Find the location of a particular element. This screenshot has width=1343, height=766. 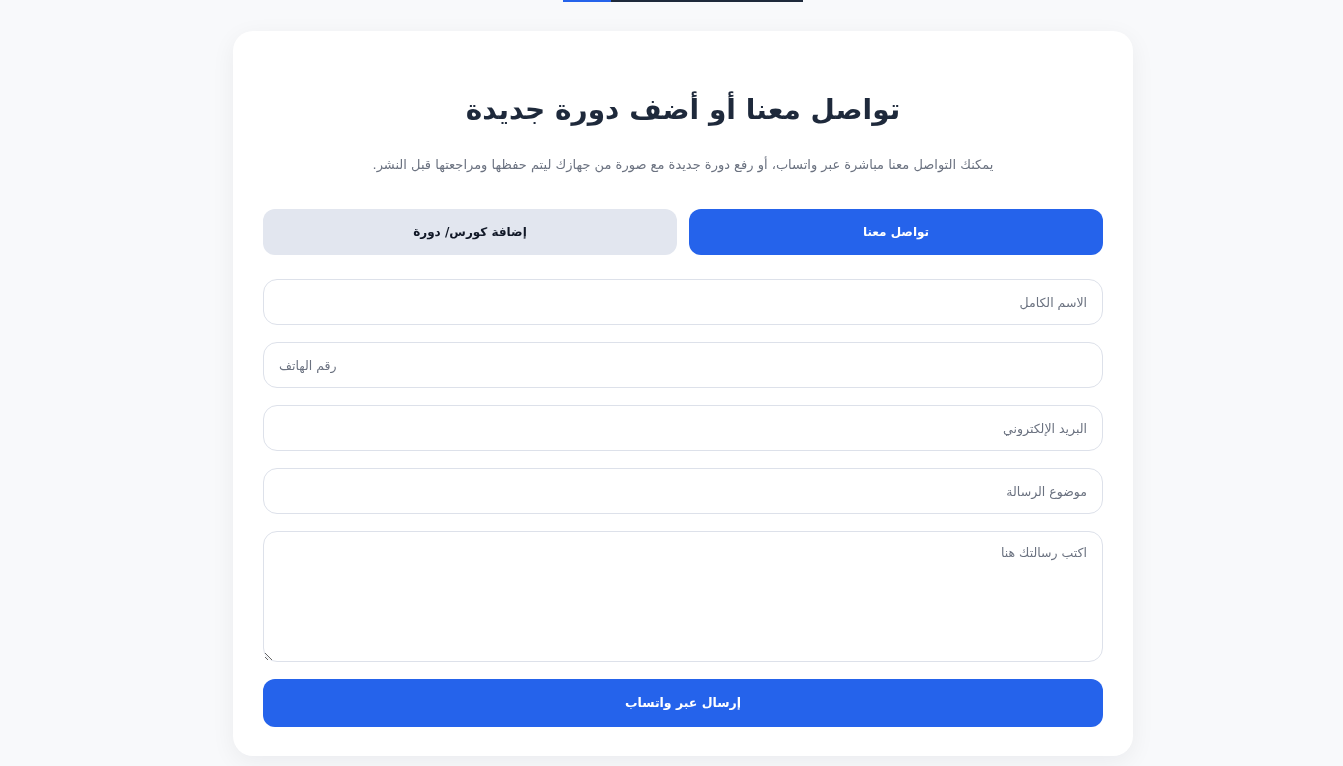

tab: تواصل معنا is located at coordinates (896, 232).